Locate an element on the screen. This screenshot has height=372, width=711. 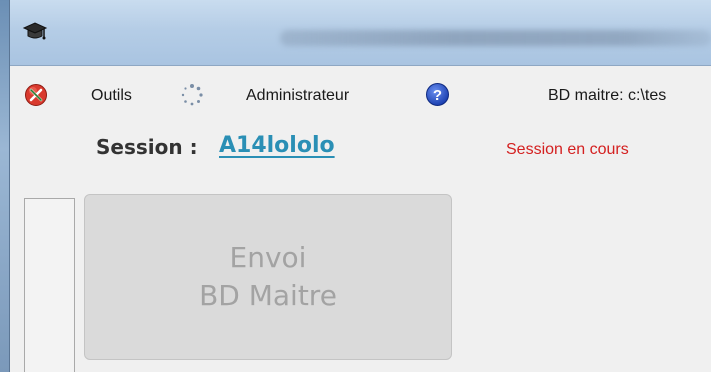
session-status: Session en cours is located at coordinates (567, 149).